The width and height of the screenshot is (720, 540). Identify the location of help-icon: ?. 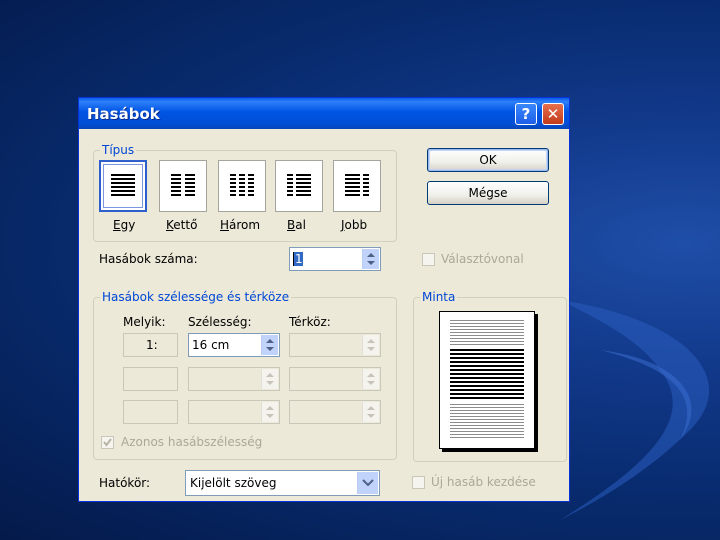
(526, 114).